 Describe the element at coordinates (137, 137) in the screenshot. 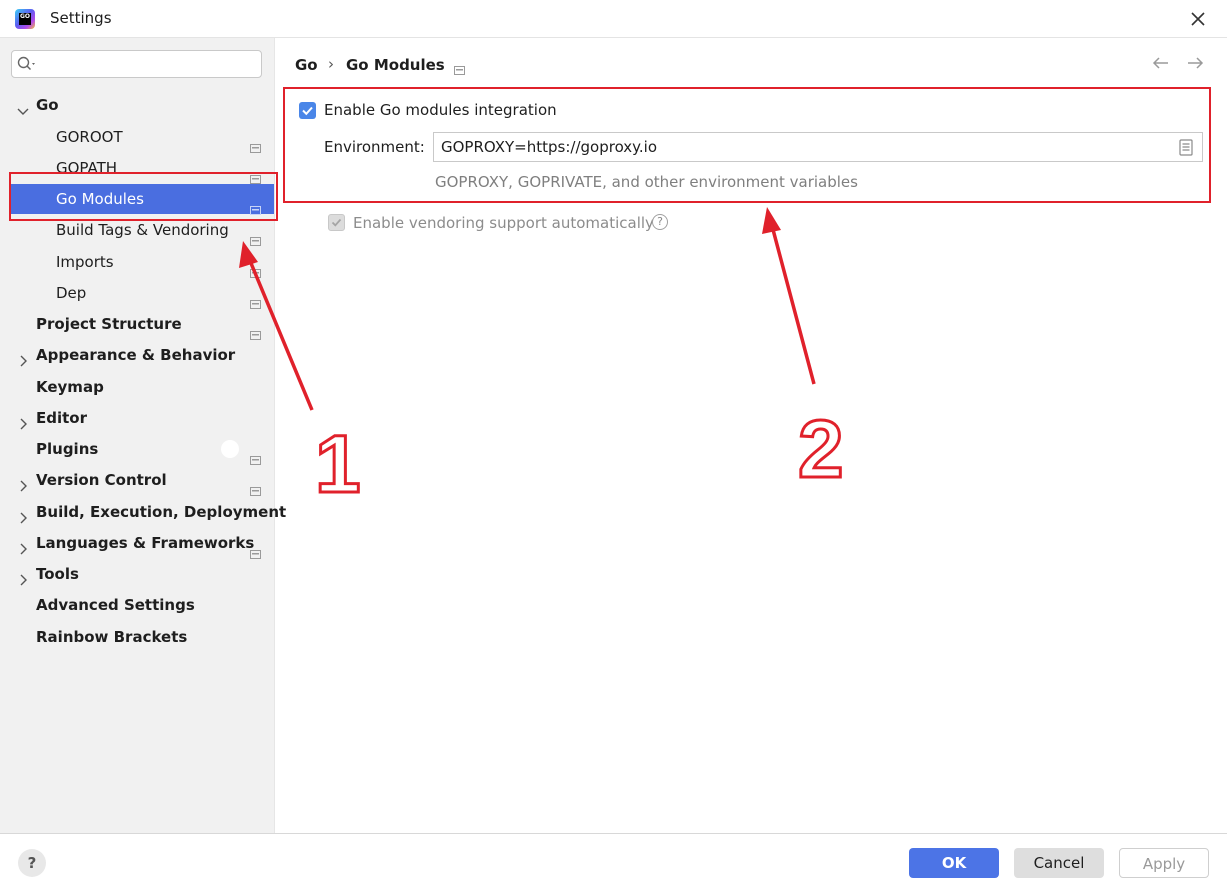

I see `tree-item-goroot: GOROOT` at that location.